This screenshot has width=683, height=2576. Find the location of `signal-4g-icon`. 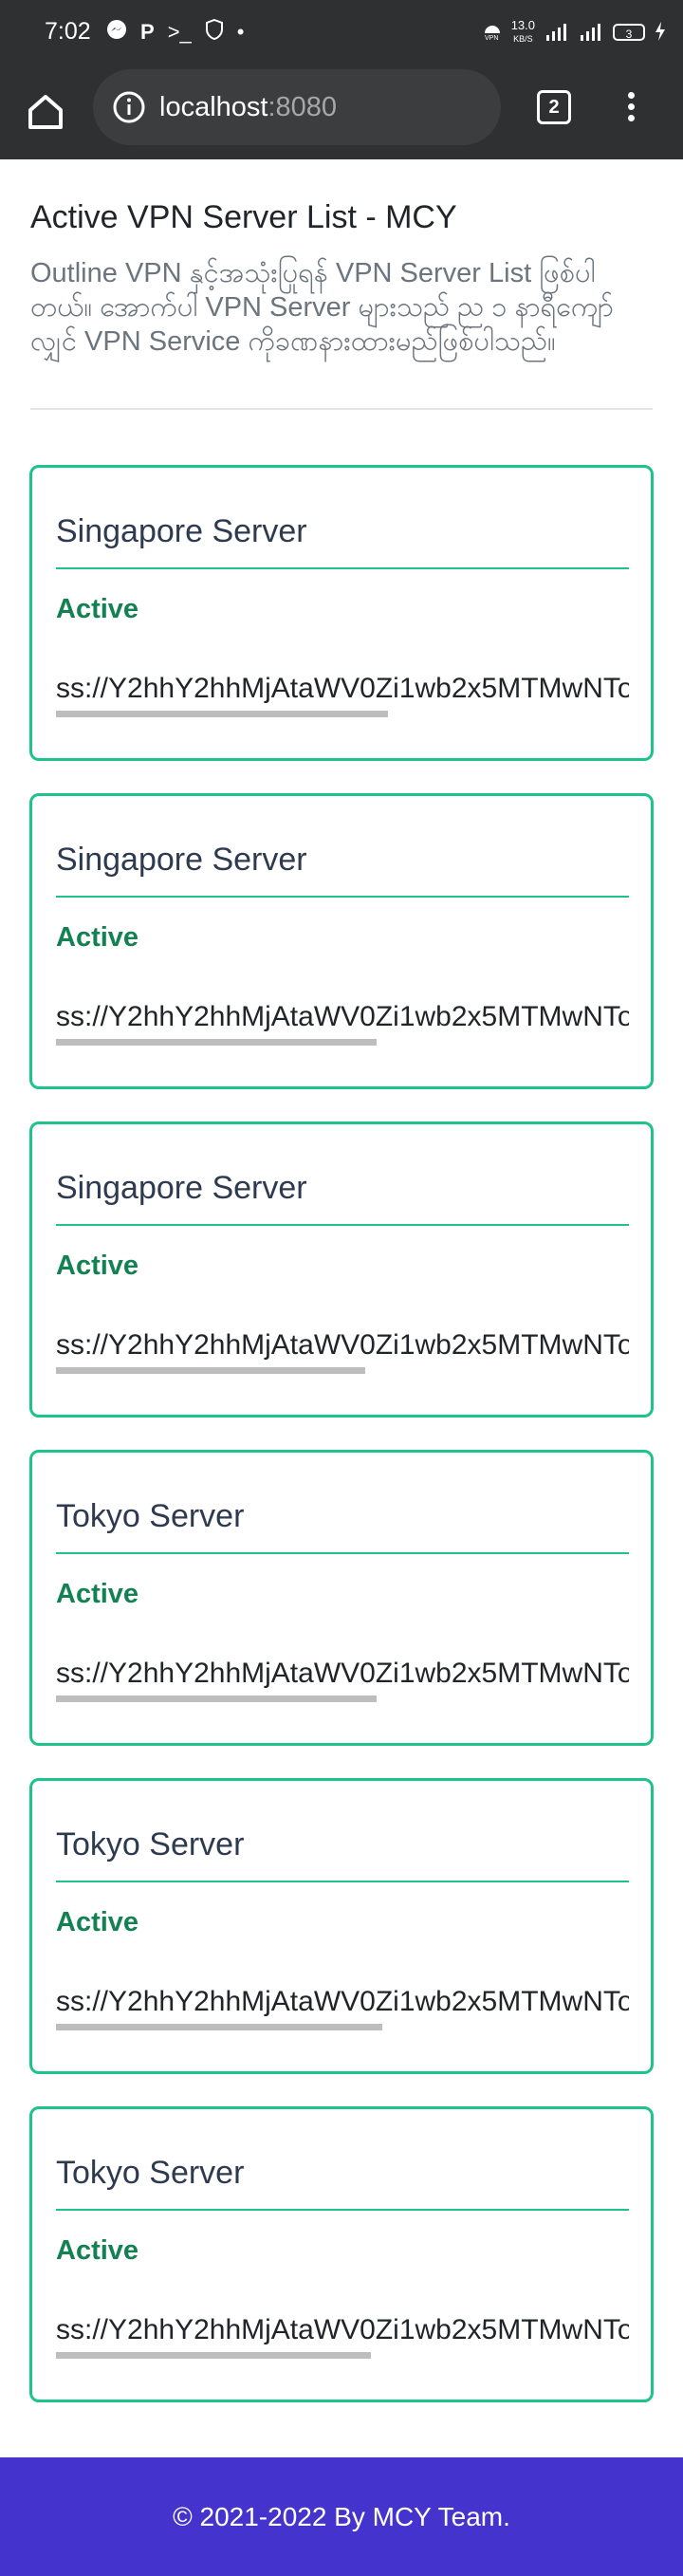

signal-4g-icon is located at coordinates (557, 33).